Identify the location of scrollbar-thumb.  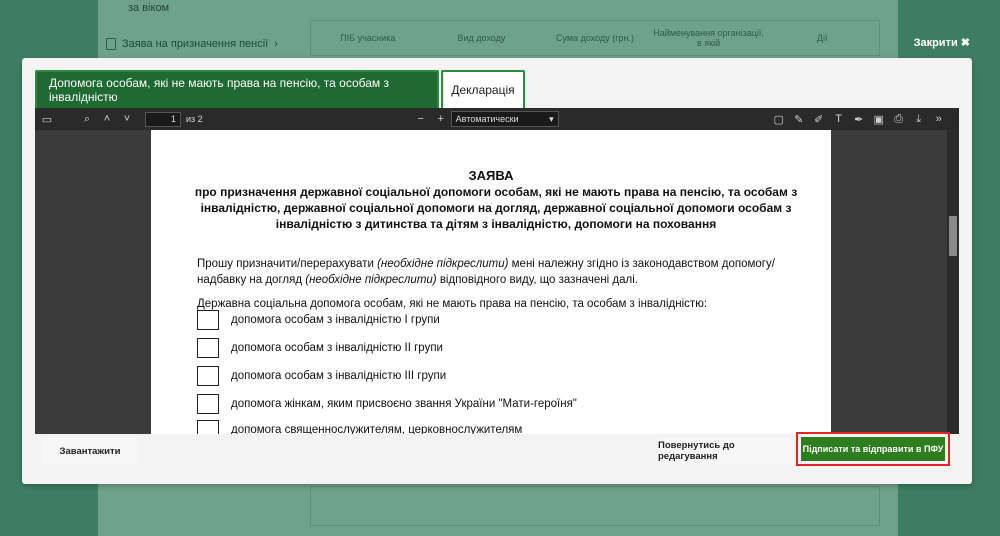
(953, 236).